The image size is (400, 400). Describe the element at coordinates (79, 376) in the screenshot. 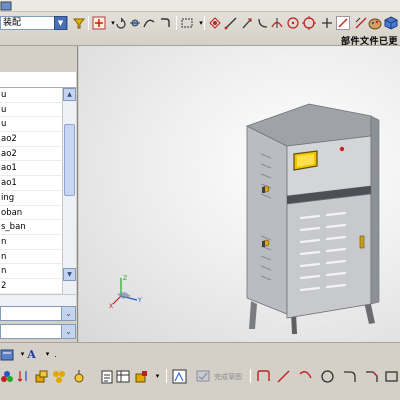

I see `constraint-icon` at that location.